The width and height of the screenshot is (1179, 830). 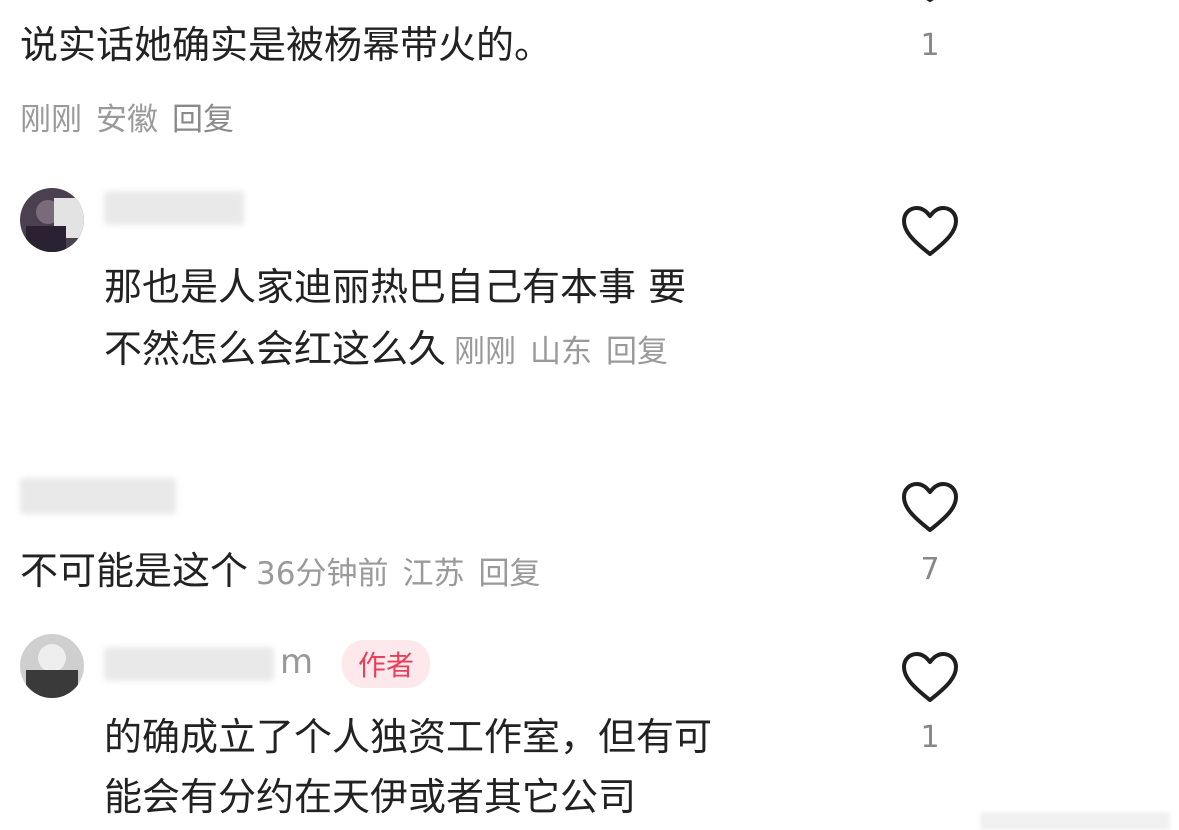 I want to click on comment-location: 江苏, so click(x=433, y=574).